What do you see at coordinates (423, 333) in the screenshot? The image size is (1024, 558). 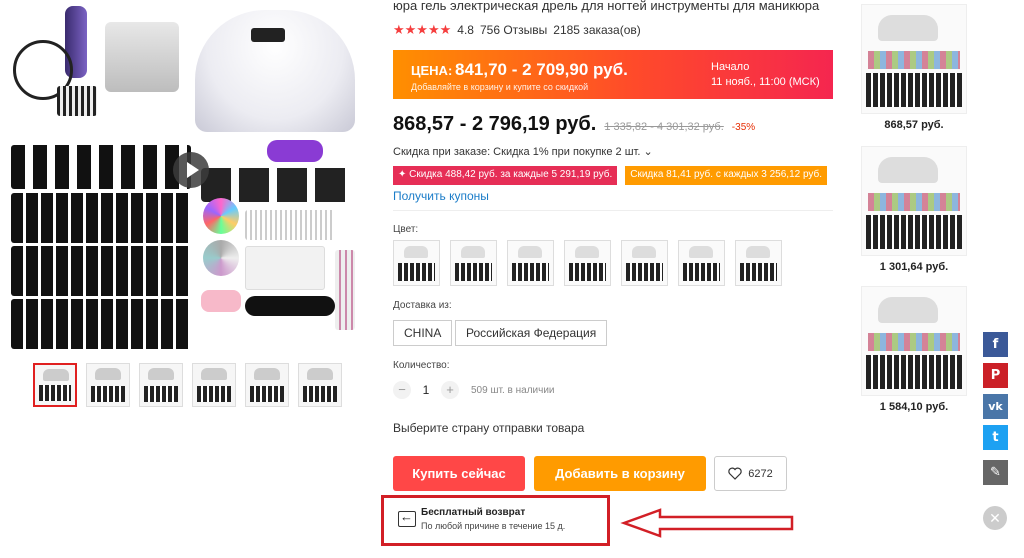 I see `ship-from-china: CHINA` at bounding box center [423, 333].